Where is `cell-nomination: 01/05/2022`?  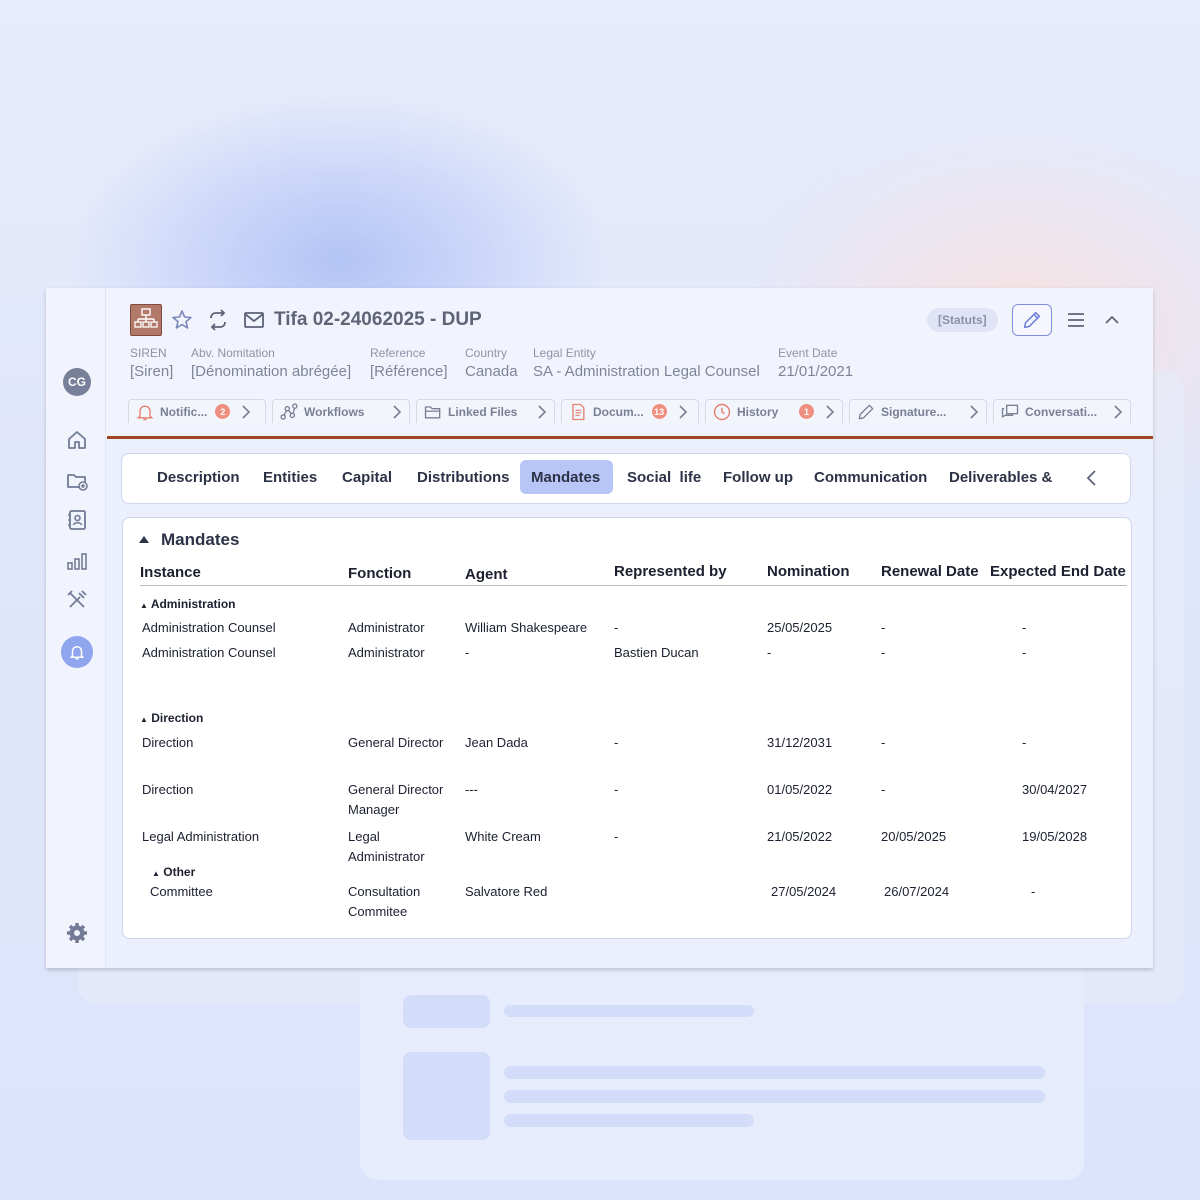 cell-nomination: 01/05/2022 is located at coordinates (800, 789).